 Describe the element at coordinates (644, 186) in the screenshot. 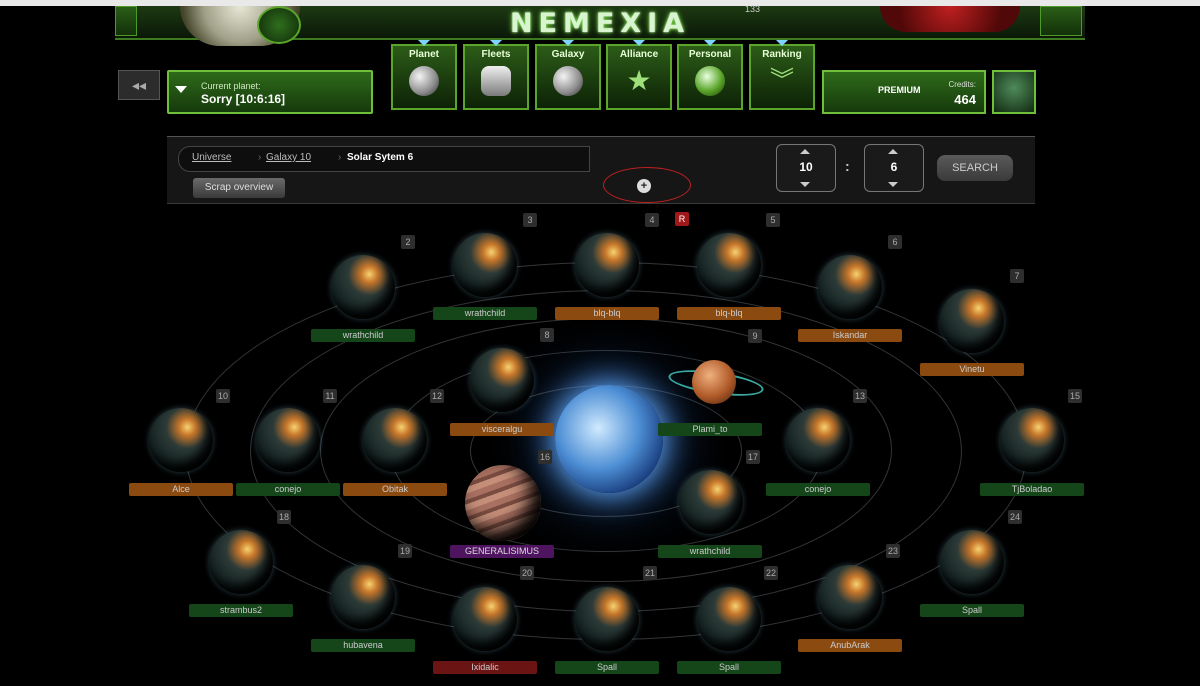

I see `expand-icon: +` at that location.